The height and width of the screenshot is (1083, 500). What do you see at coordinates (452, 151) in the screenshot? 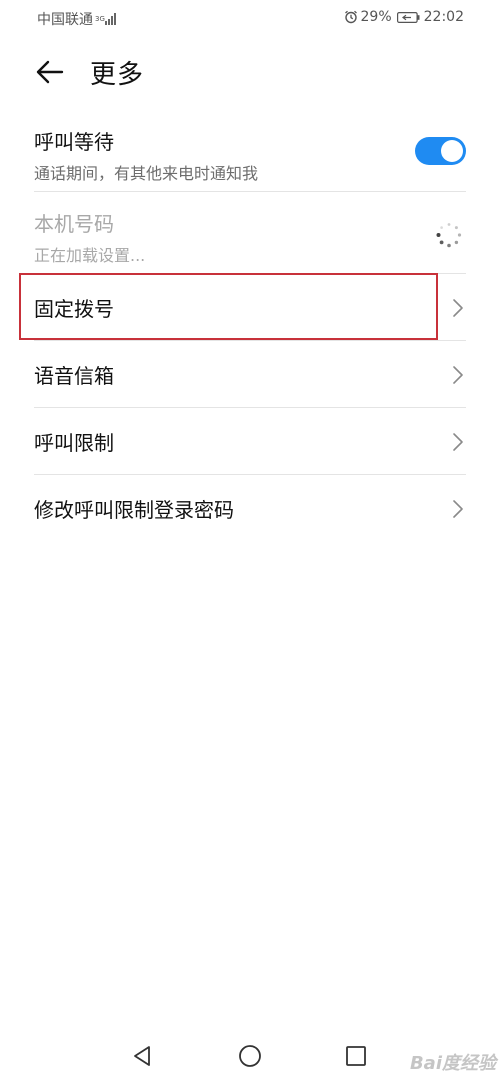
I see `toggle-knob` at bounding box center [452, 151].